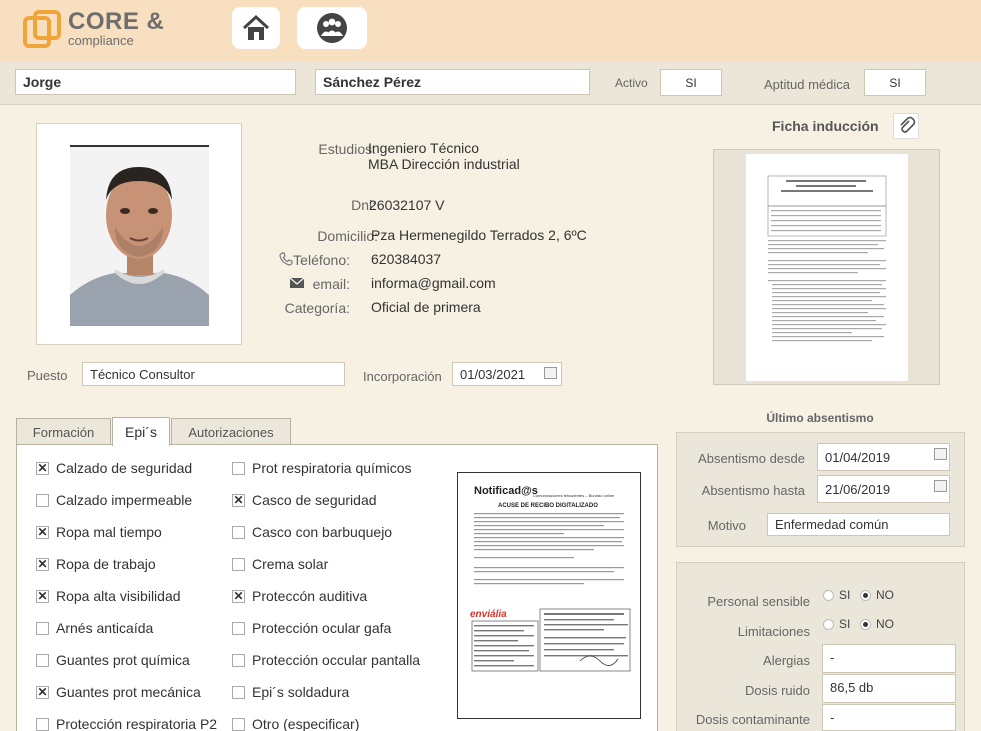 Image resolution: width=981 pixels, height=731 pixels. Describe the element at coordinates (118, 692) in the screenshot. I see `epi-checkbox: ✕ Guantes prot mecánica` at that location.